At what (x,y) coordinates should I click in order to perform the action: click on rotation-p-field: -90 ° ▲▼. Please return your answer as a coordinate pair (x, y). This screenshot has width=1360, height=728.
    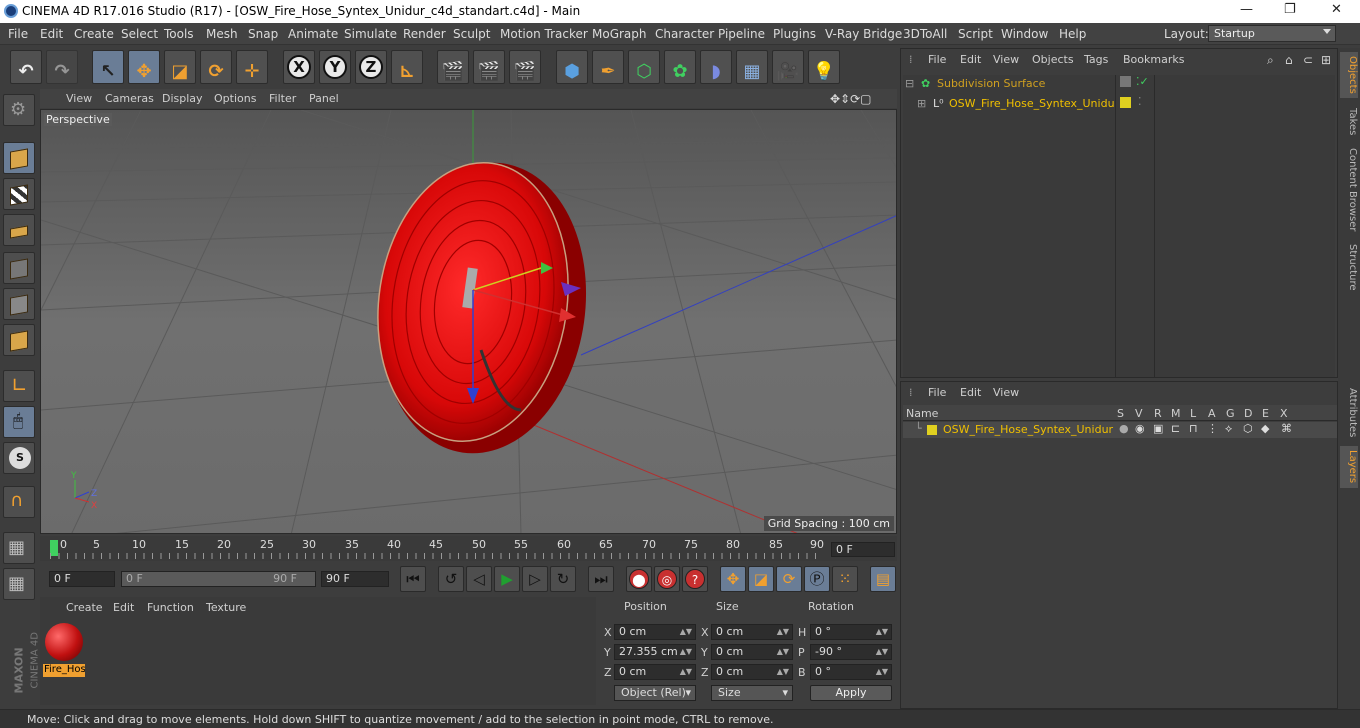
    Looking at the image, I should click on (851, 652).